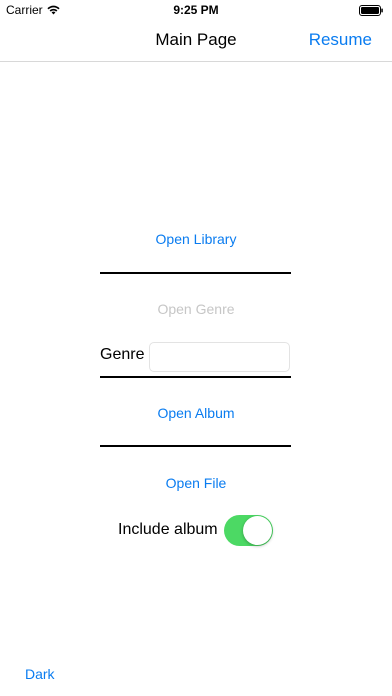 This screenshot has width=392, height=696. I want to click on resume-button: Resume, so click(340, 40).